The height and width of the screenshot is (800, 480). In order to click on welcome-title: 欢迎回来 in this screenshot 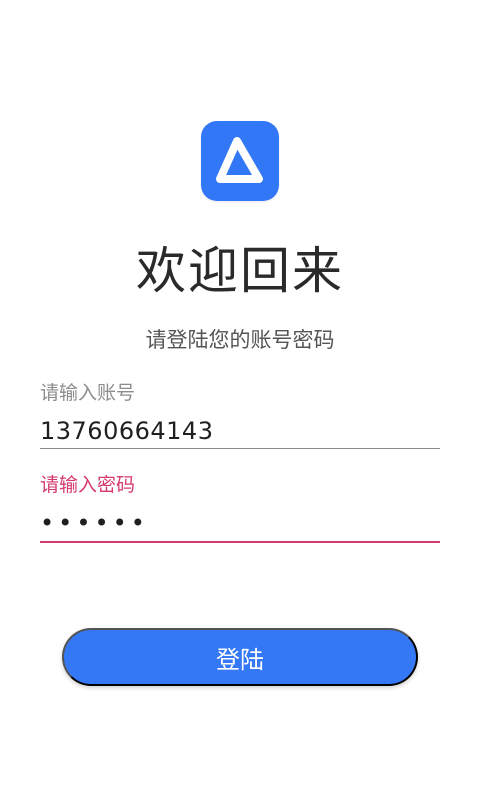, I will do `click(240, 271)`.